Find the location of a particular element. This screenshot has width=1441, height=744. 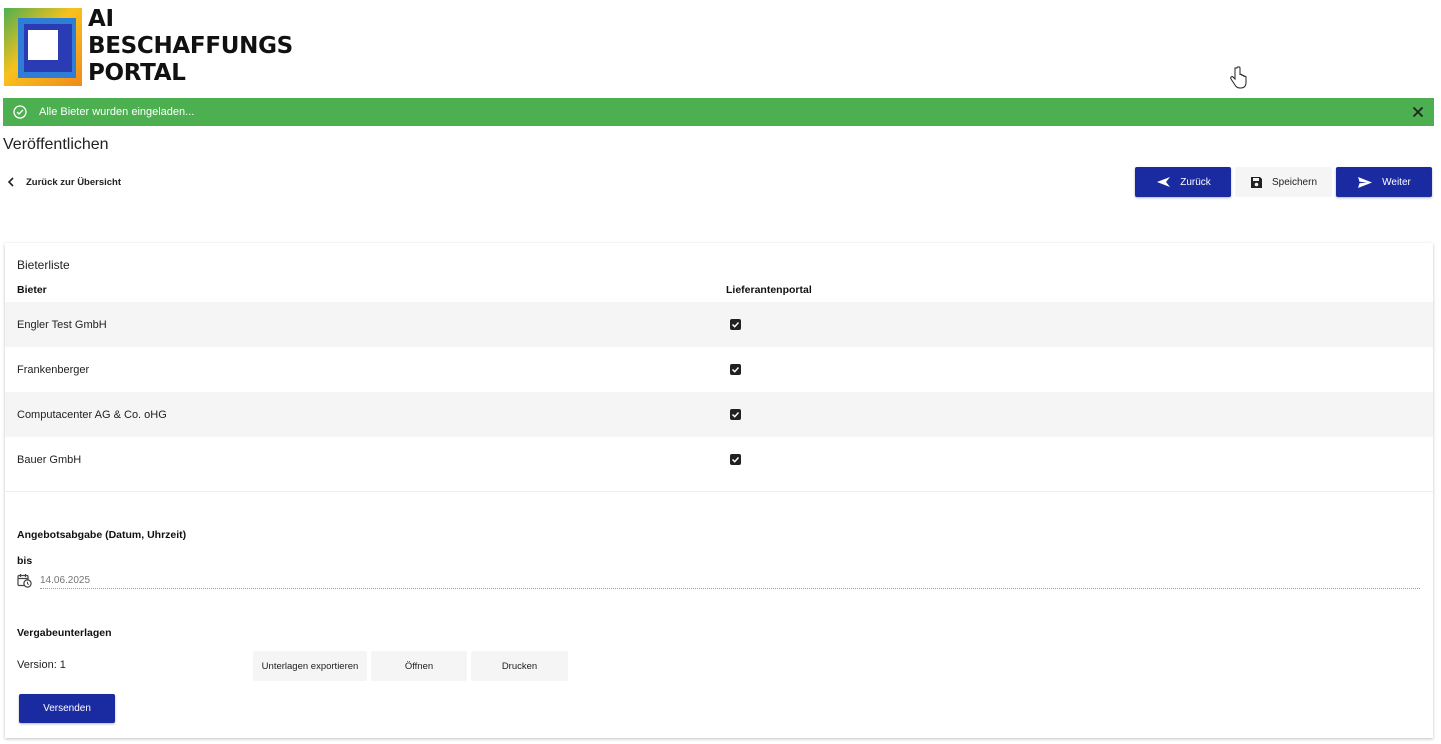

open-documents-button: Öffnen is located at coordinates (419, 666).